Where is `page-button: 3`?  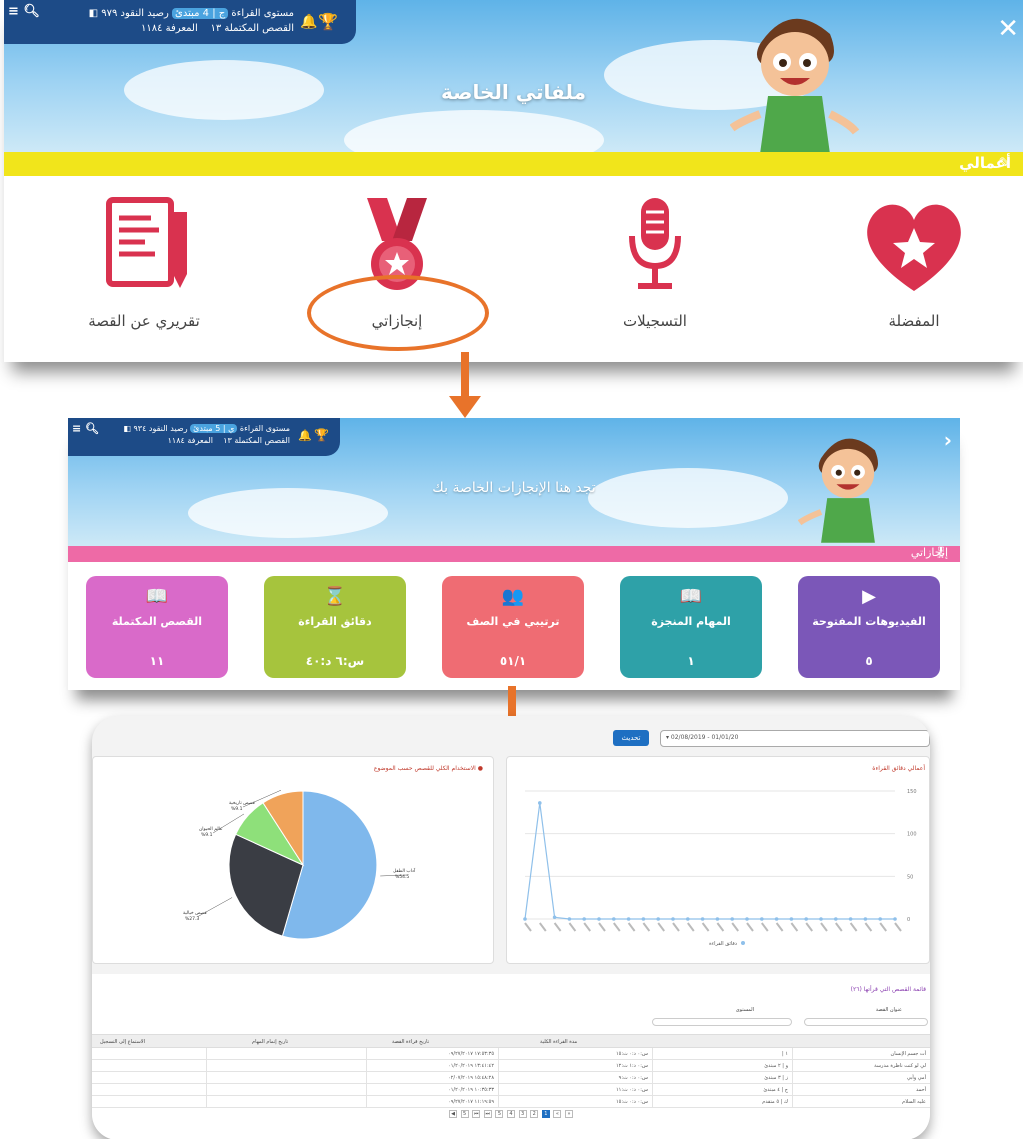
page-button: 3 is located at coordinates (522, 1114).